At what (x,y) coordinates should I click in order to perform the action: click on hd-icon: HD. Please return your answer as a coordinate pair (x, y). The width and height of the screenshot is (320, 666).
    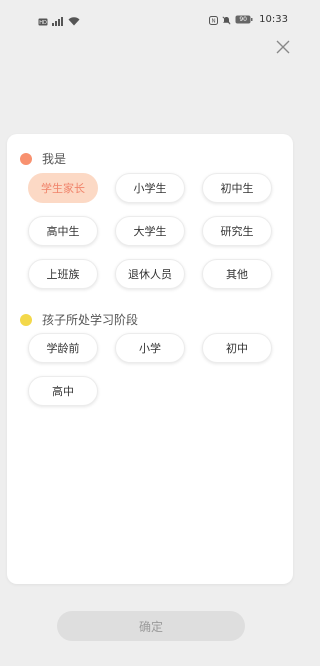
    Looking at the image, I should click on (43, 20).